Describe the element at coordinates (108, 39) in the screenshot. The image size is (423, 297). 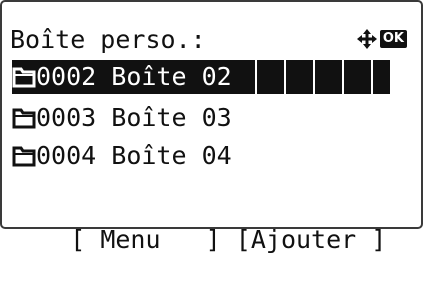
I see `screen-title: Boîte perso.:` at that location.